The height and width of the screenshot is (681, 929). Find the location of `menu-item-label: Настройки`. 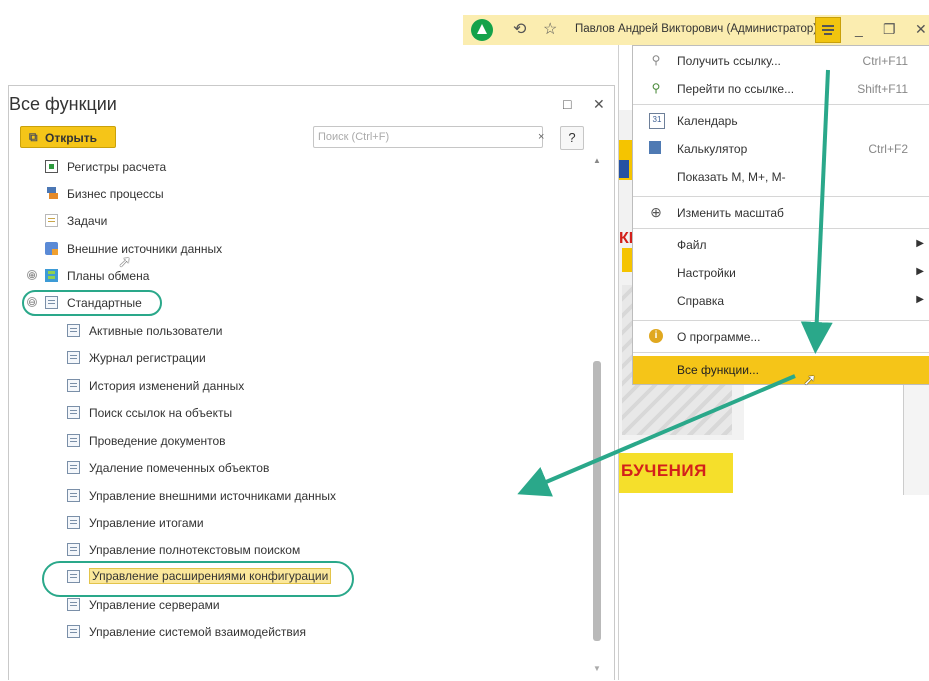

menu-item-label: Настройки is located at coordinates (706, 273).